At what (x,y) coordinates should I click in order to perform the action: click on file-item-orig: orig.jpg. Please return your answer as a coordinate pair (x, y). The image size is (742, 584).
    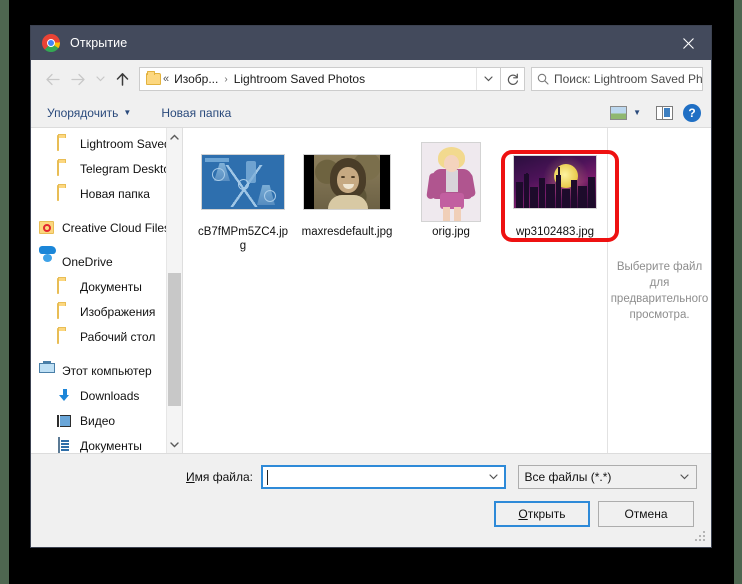
    Looking at the image, I should click on (451, 190).